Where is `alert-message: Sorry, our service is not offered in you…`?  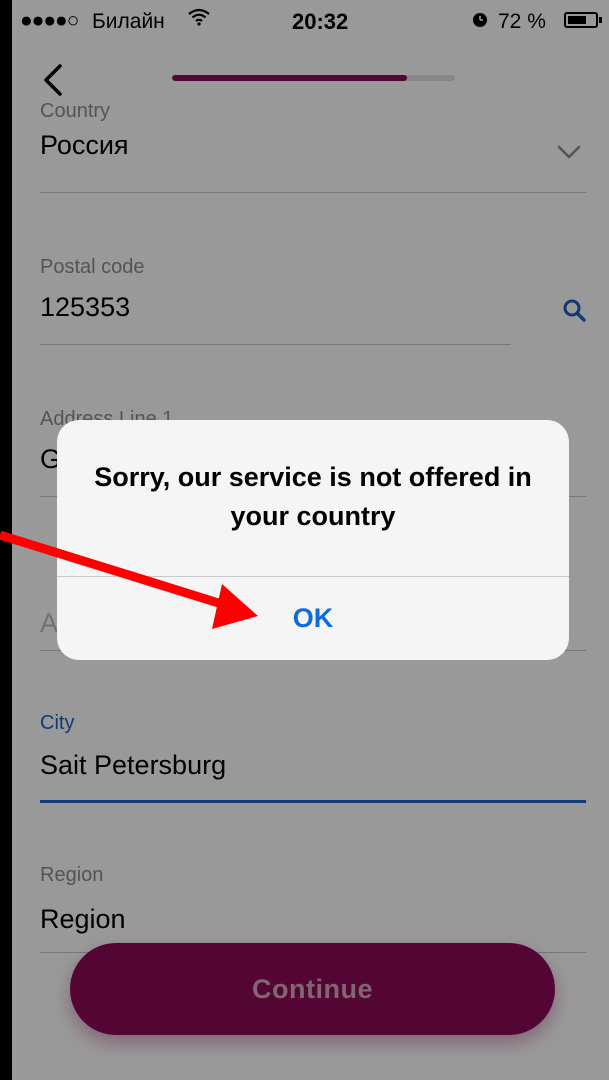 alert-message: Sorry, our service is not offered in you… is located at coordinates (313, 496).